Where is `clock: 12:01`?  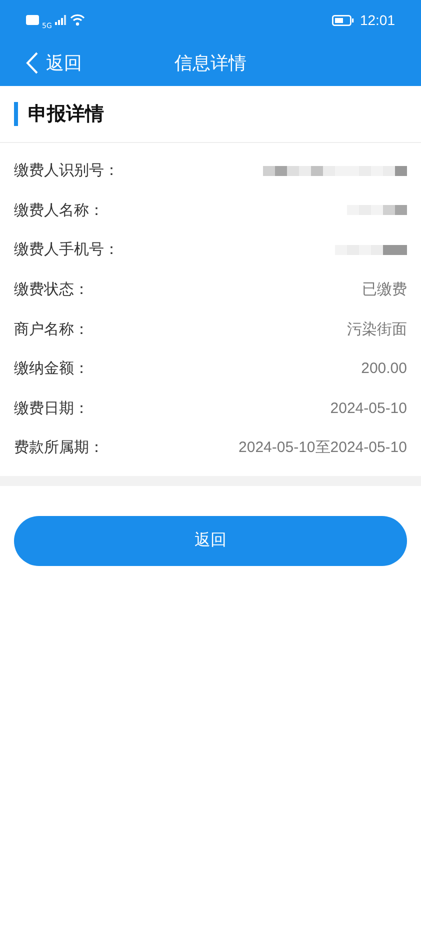 clock: 12:01 is located at coordinates (377, 20).